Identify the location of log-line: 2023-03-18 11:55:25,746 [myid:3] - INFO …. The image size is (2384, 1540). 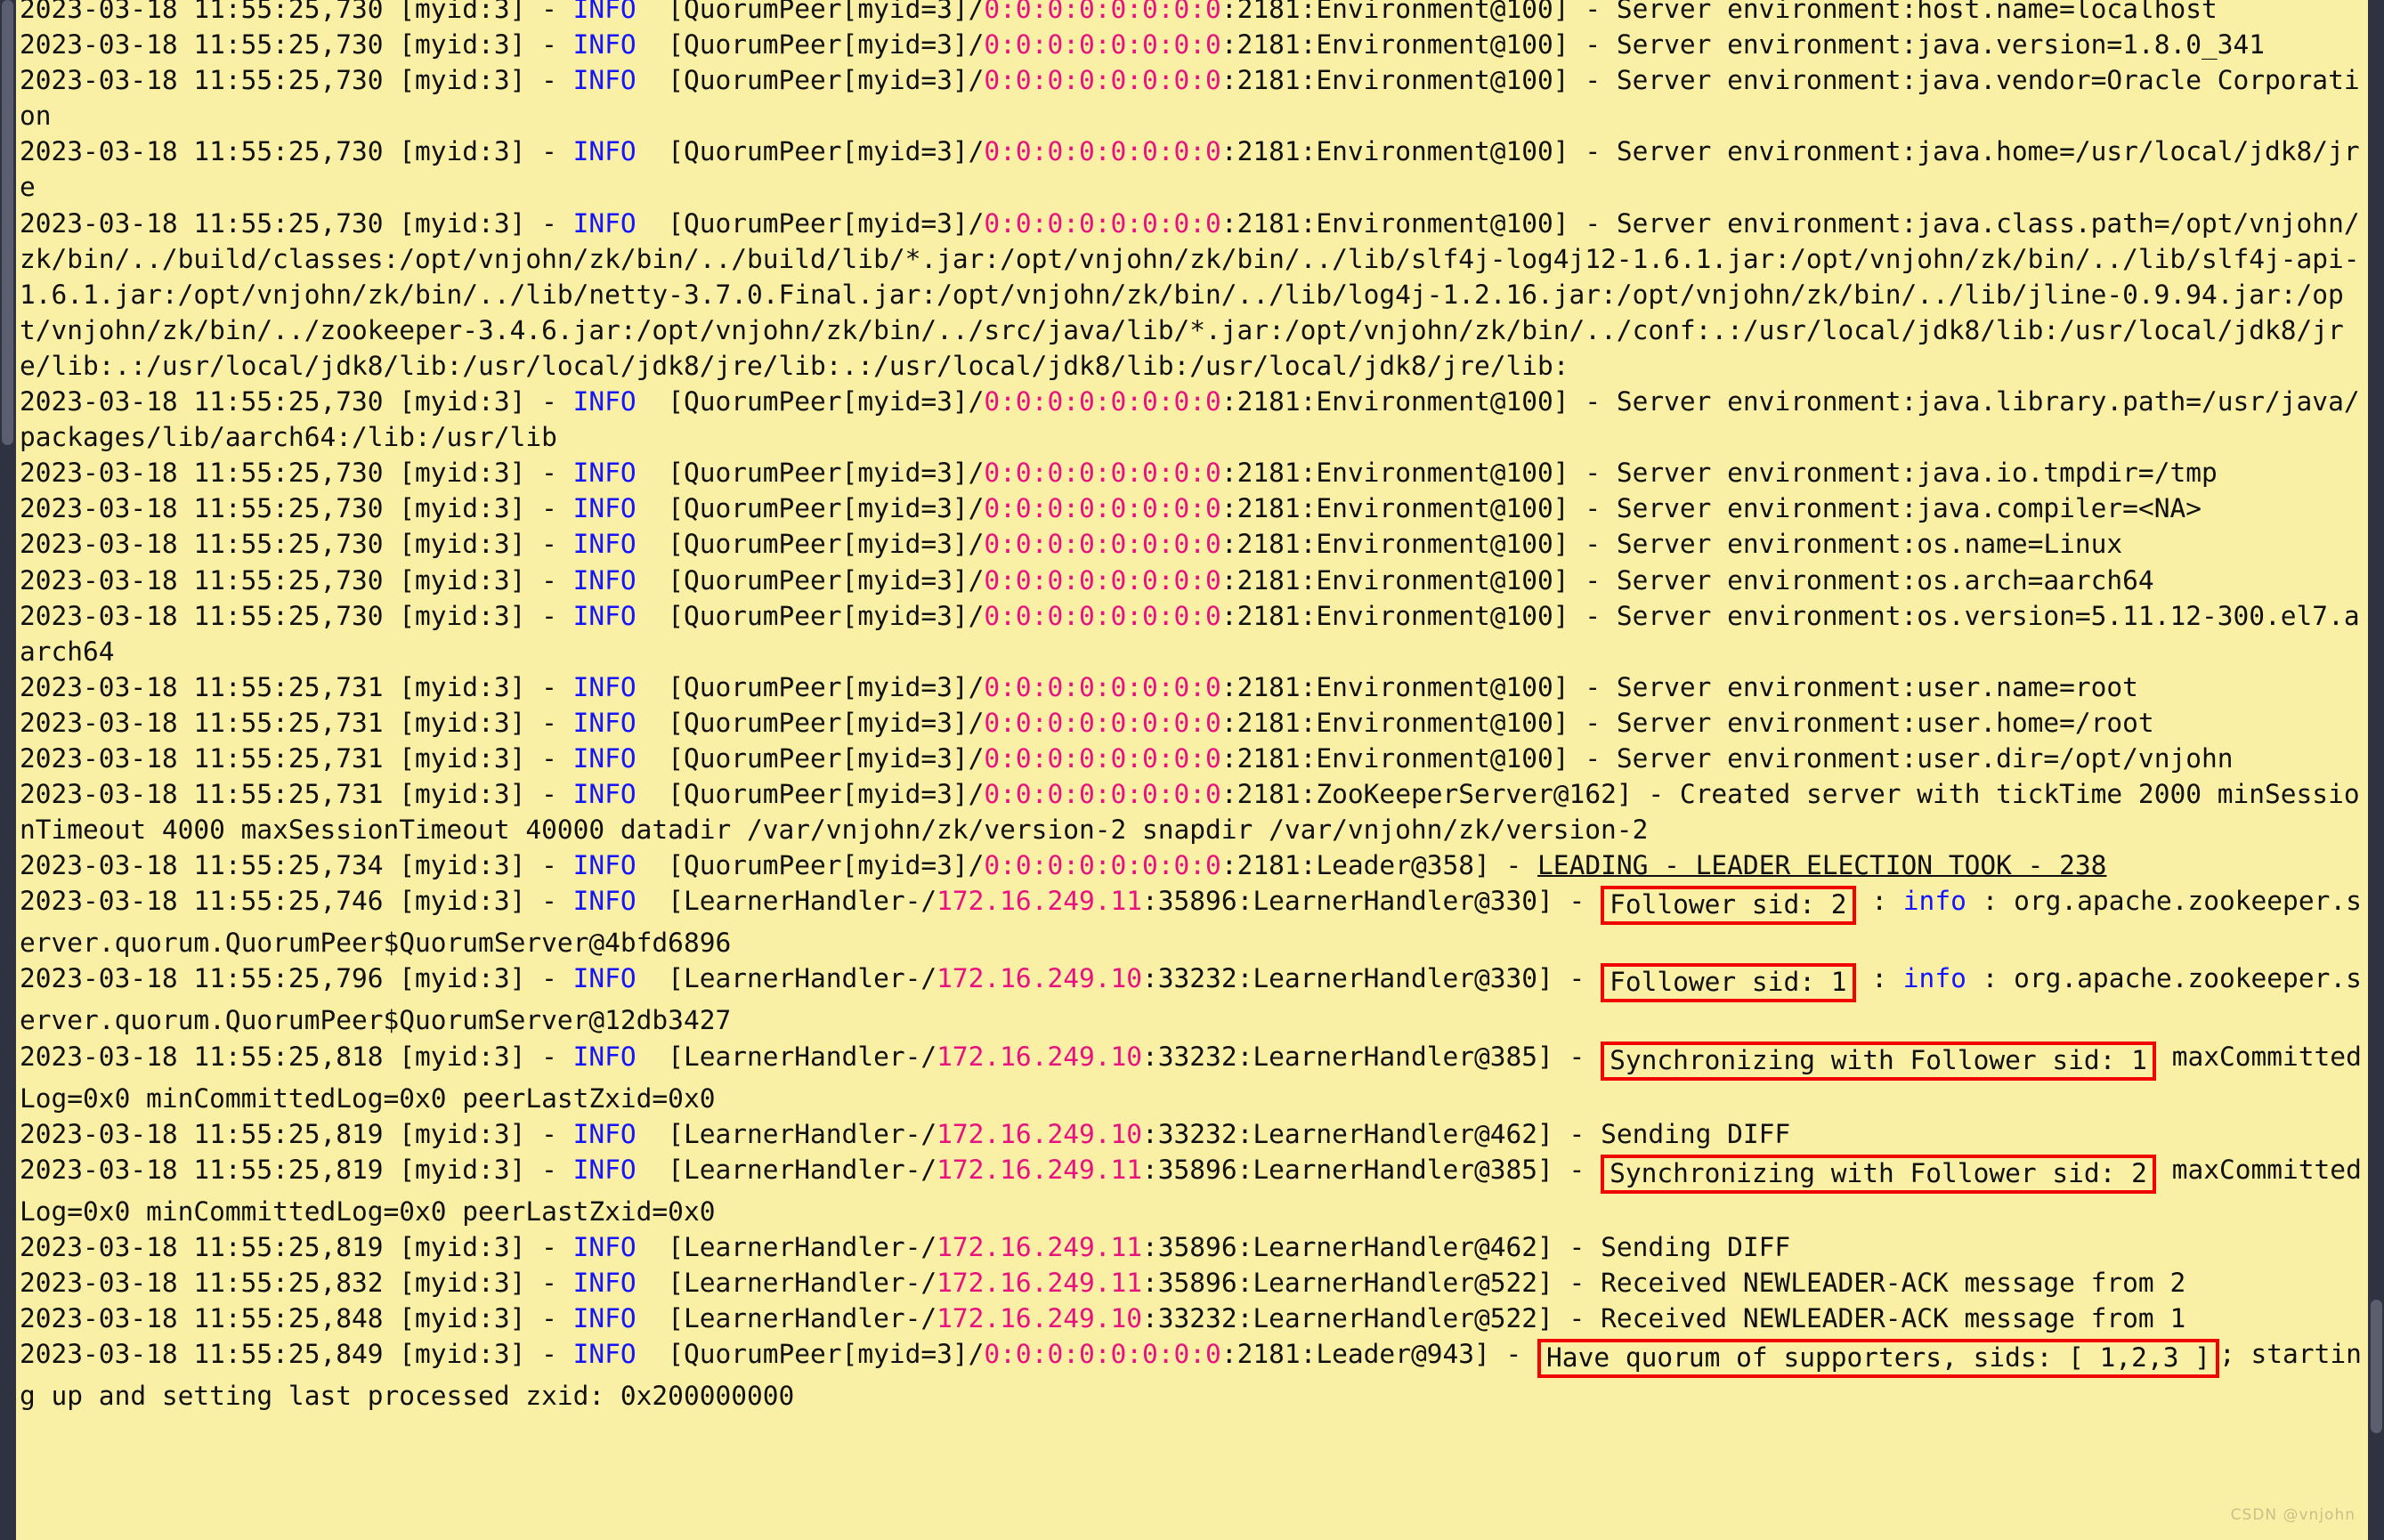
(1196, 922).